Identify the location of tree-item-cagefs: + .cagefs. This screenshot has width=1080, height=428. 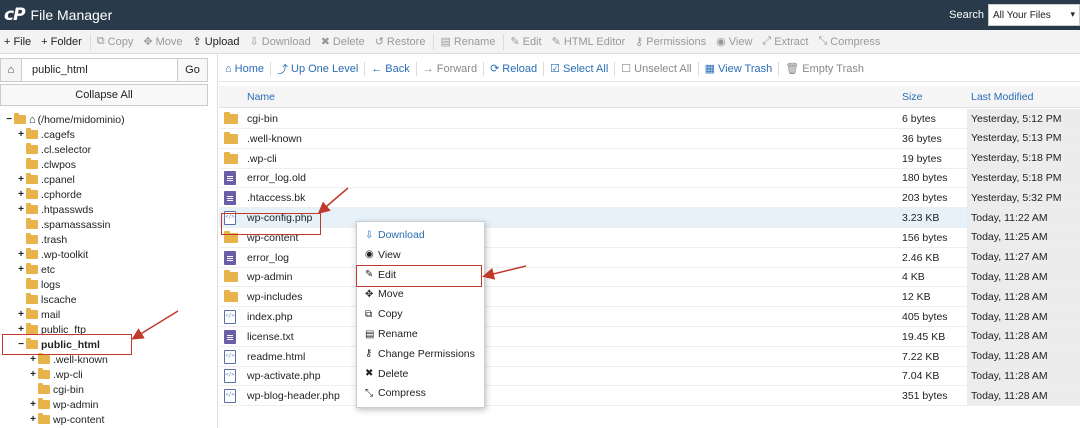
(45, 134).